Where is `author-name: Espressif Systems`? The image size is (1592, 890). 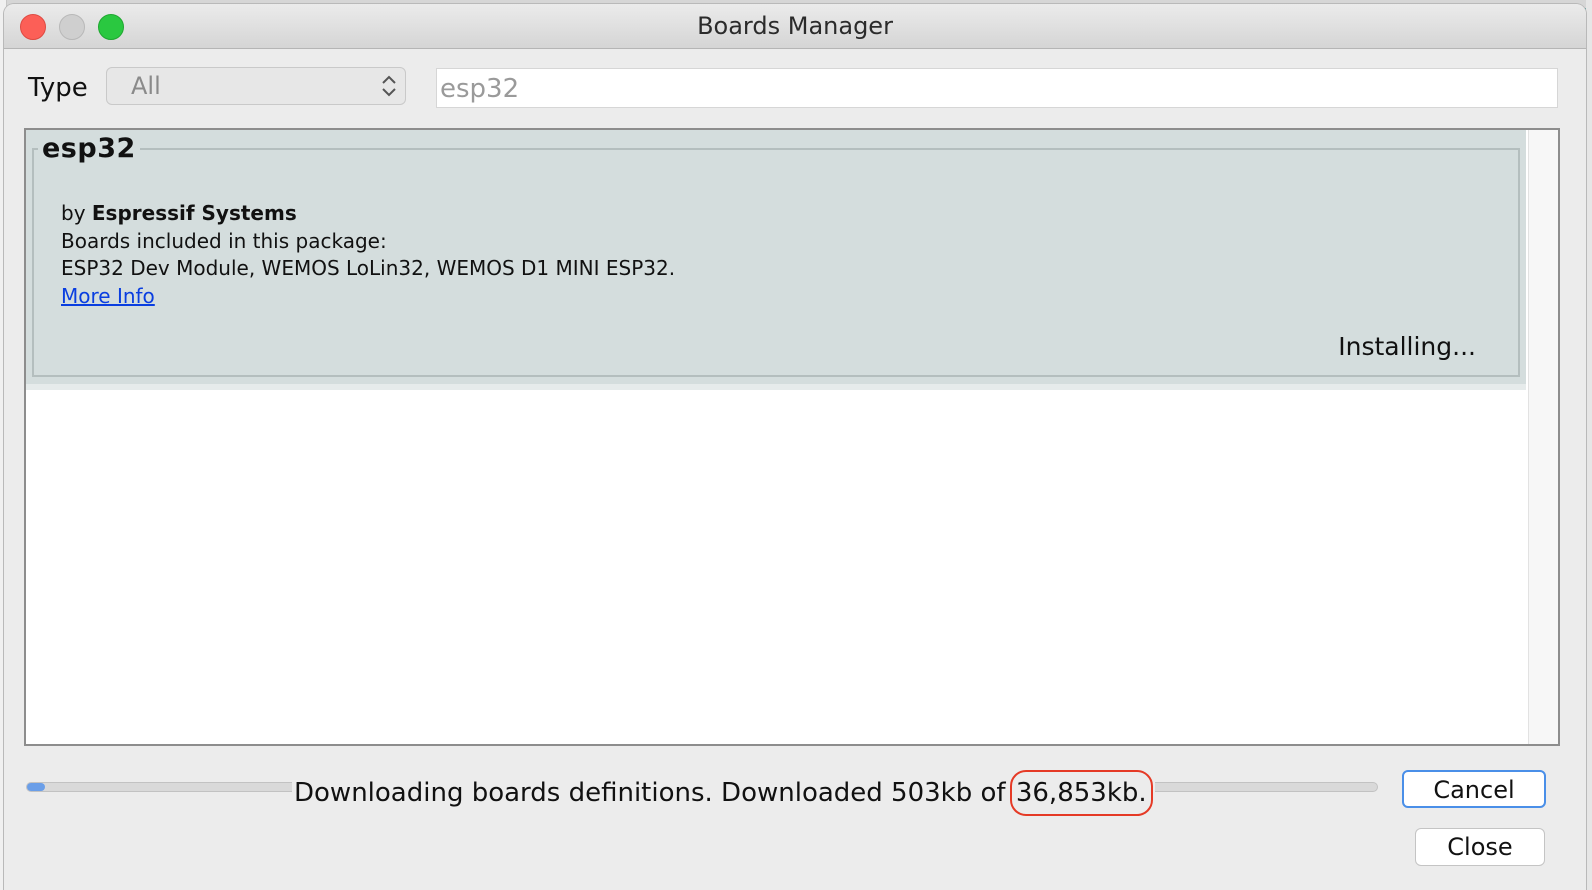
author-name: Espressif Systems is located at coordinates (194, 213).